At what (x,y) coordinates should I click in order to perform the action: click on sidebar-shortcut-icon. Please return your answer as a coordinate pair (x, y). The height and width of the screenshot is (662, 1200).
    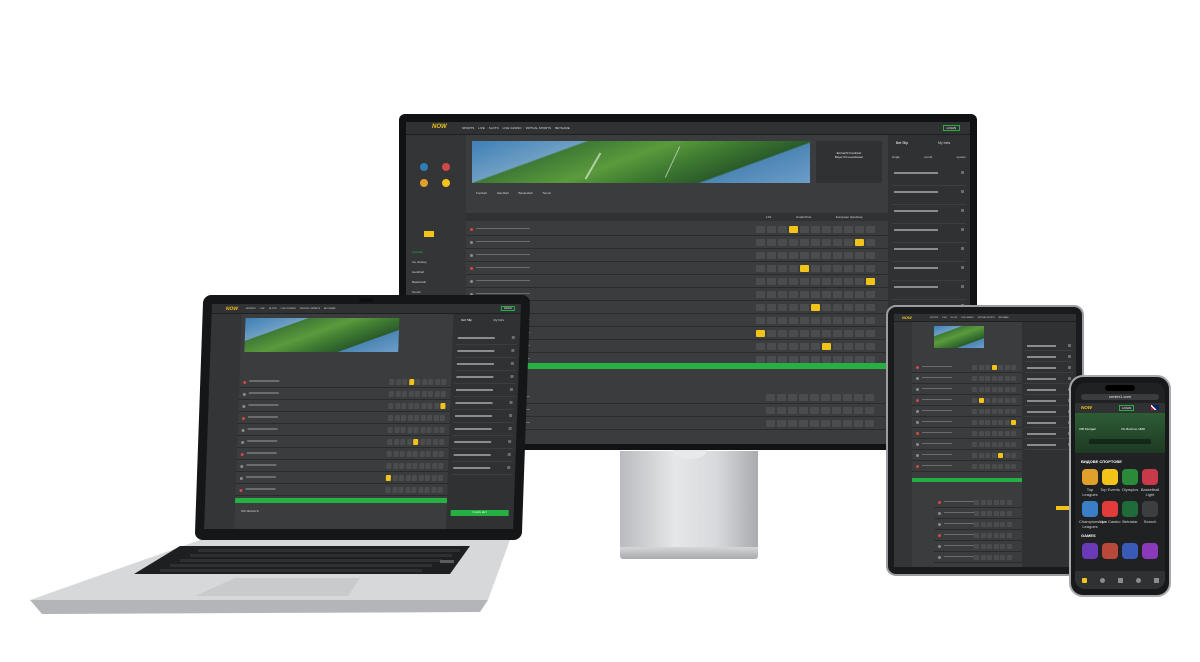
    Looking at the image, I should click on (446, 183).